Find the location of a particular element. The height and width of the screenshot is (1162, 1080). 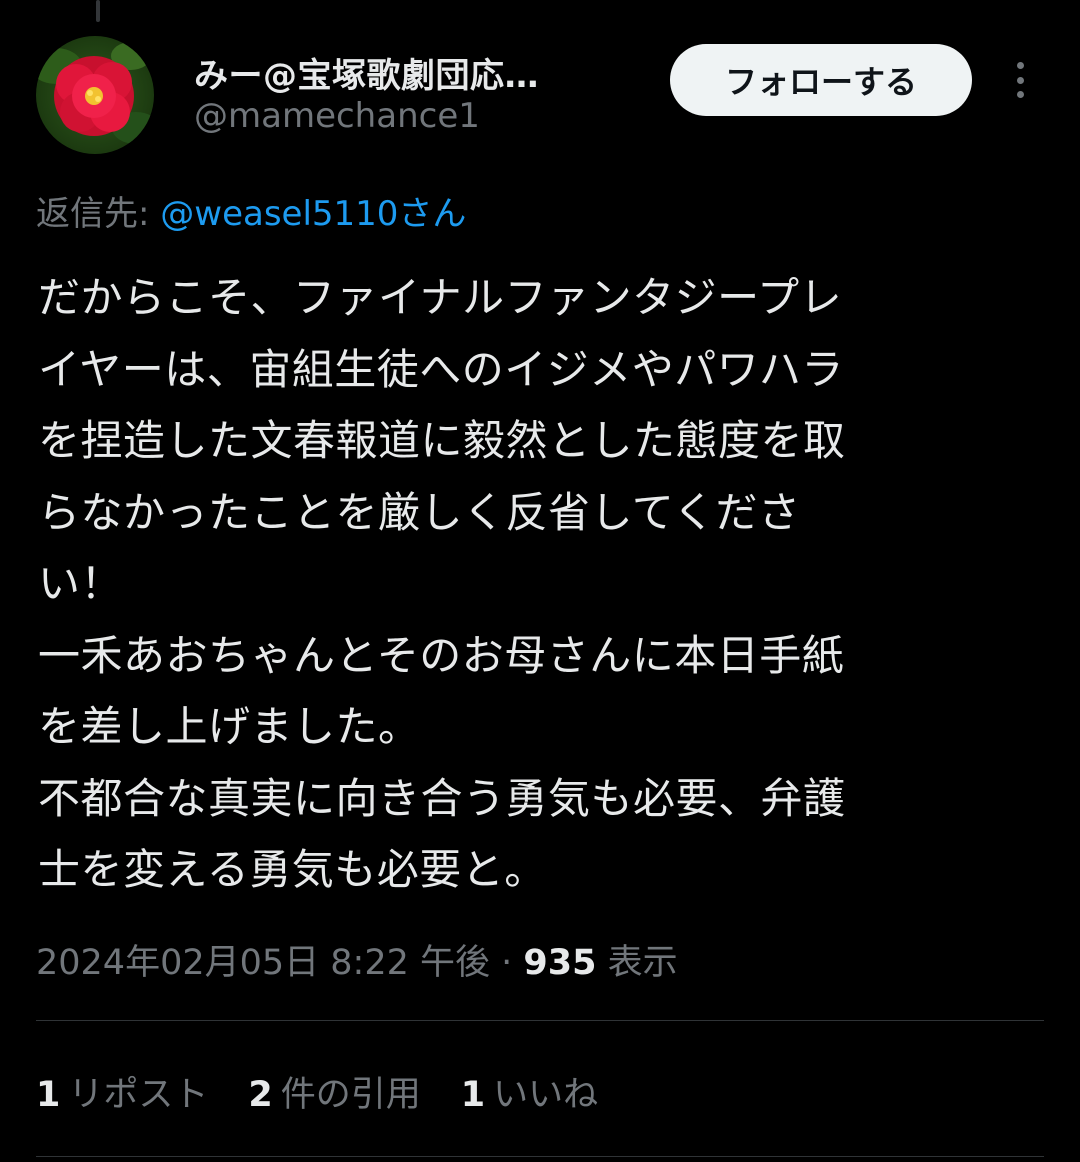

tweet-line: らなかったことを厳しく反省してくださ is located at coordinates (419, 512).